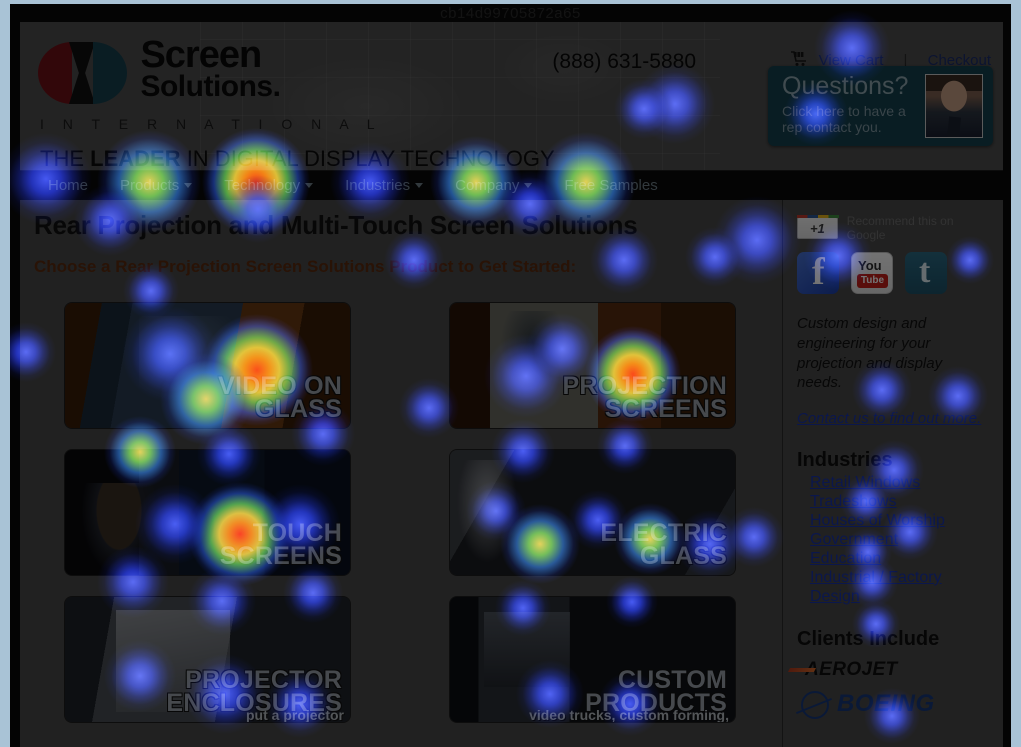 The width and height of the screenshot is (1021, 747). I want to click on tile-caption: ELECTRIC GLASS, so click(663, 545).